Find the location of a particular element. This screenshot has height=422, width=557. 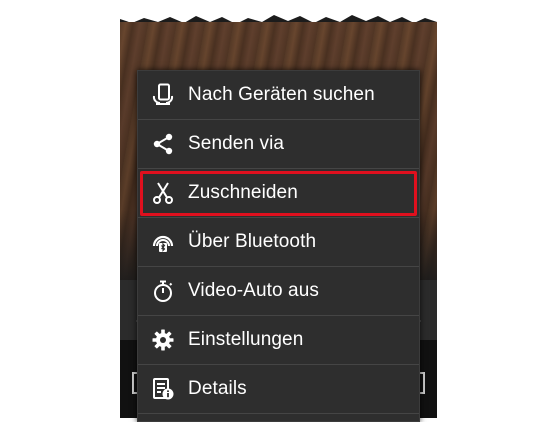

menu-item-zuschneiden: Zuschneiden is located at coordinates (278, 193).